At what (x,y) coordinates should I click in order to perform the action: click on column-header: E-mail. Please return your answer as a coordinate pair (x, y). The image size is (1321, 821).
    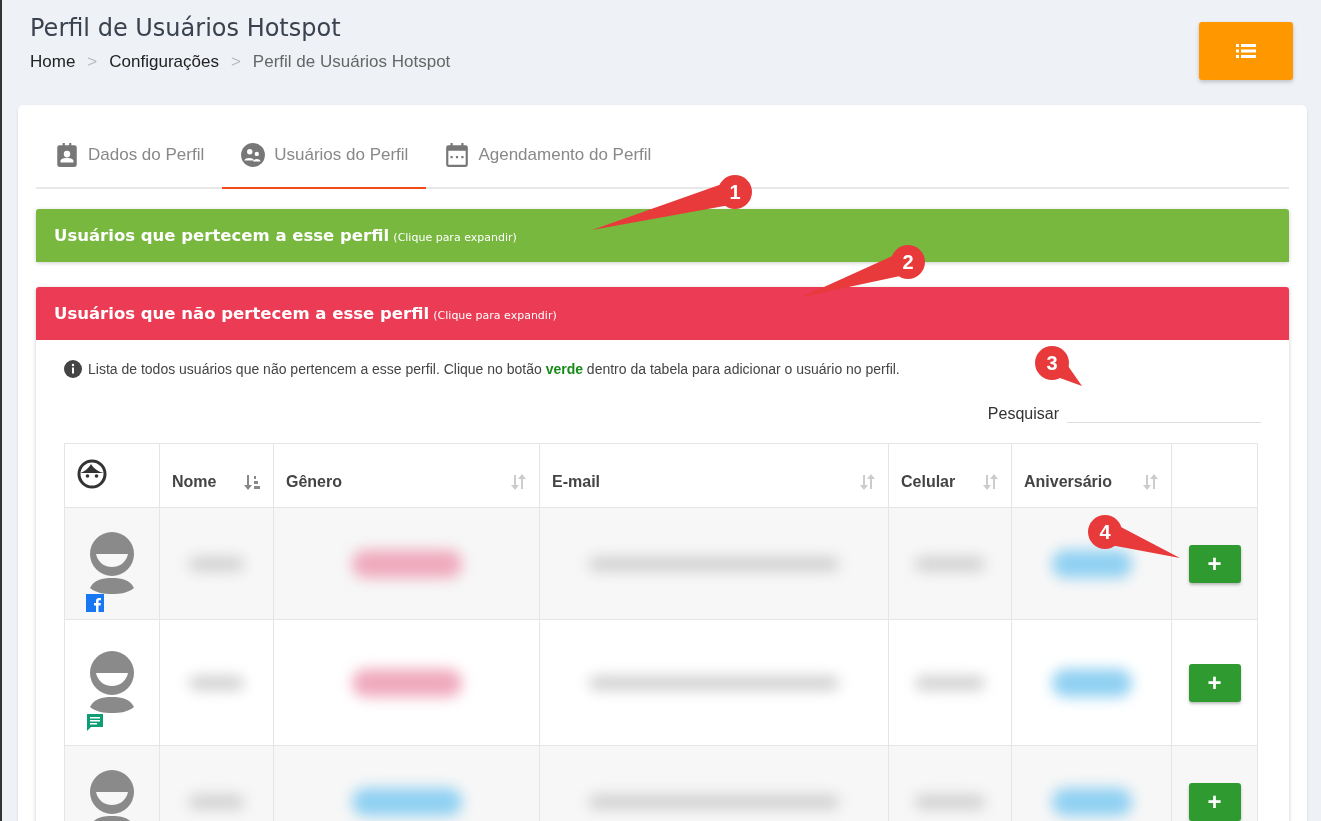
    Looking at the image, I should click on (714, 475).